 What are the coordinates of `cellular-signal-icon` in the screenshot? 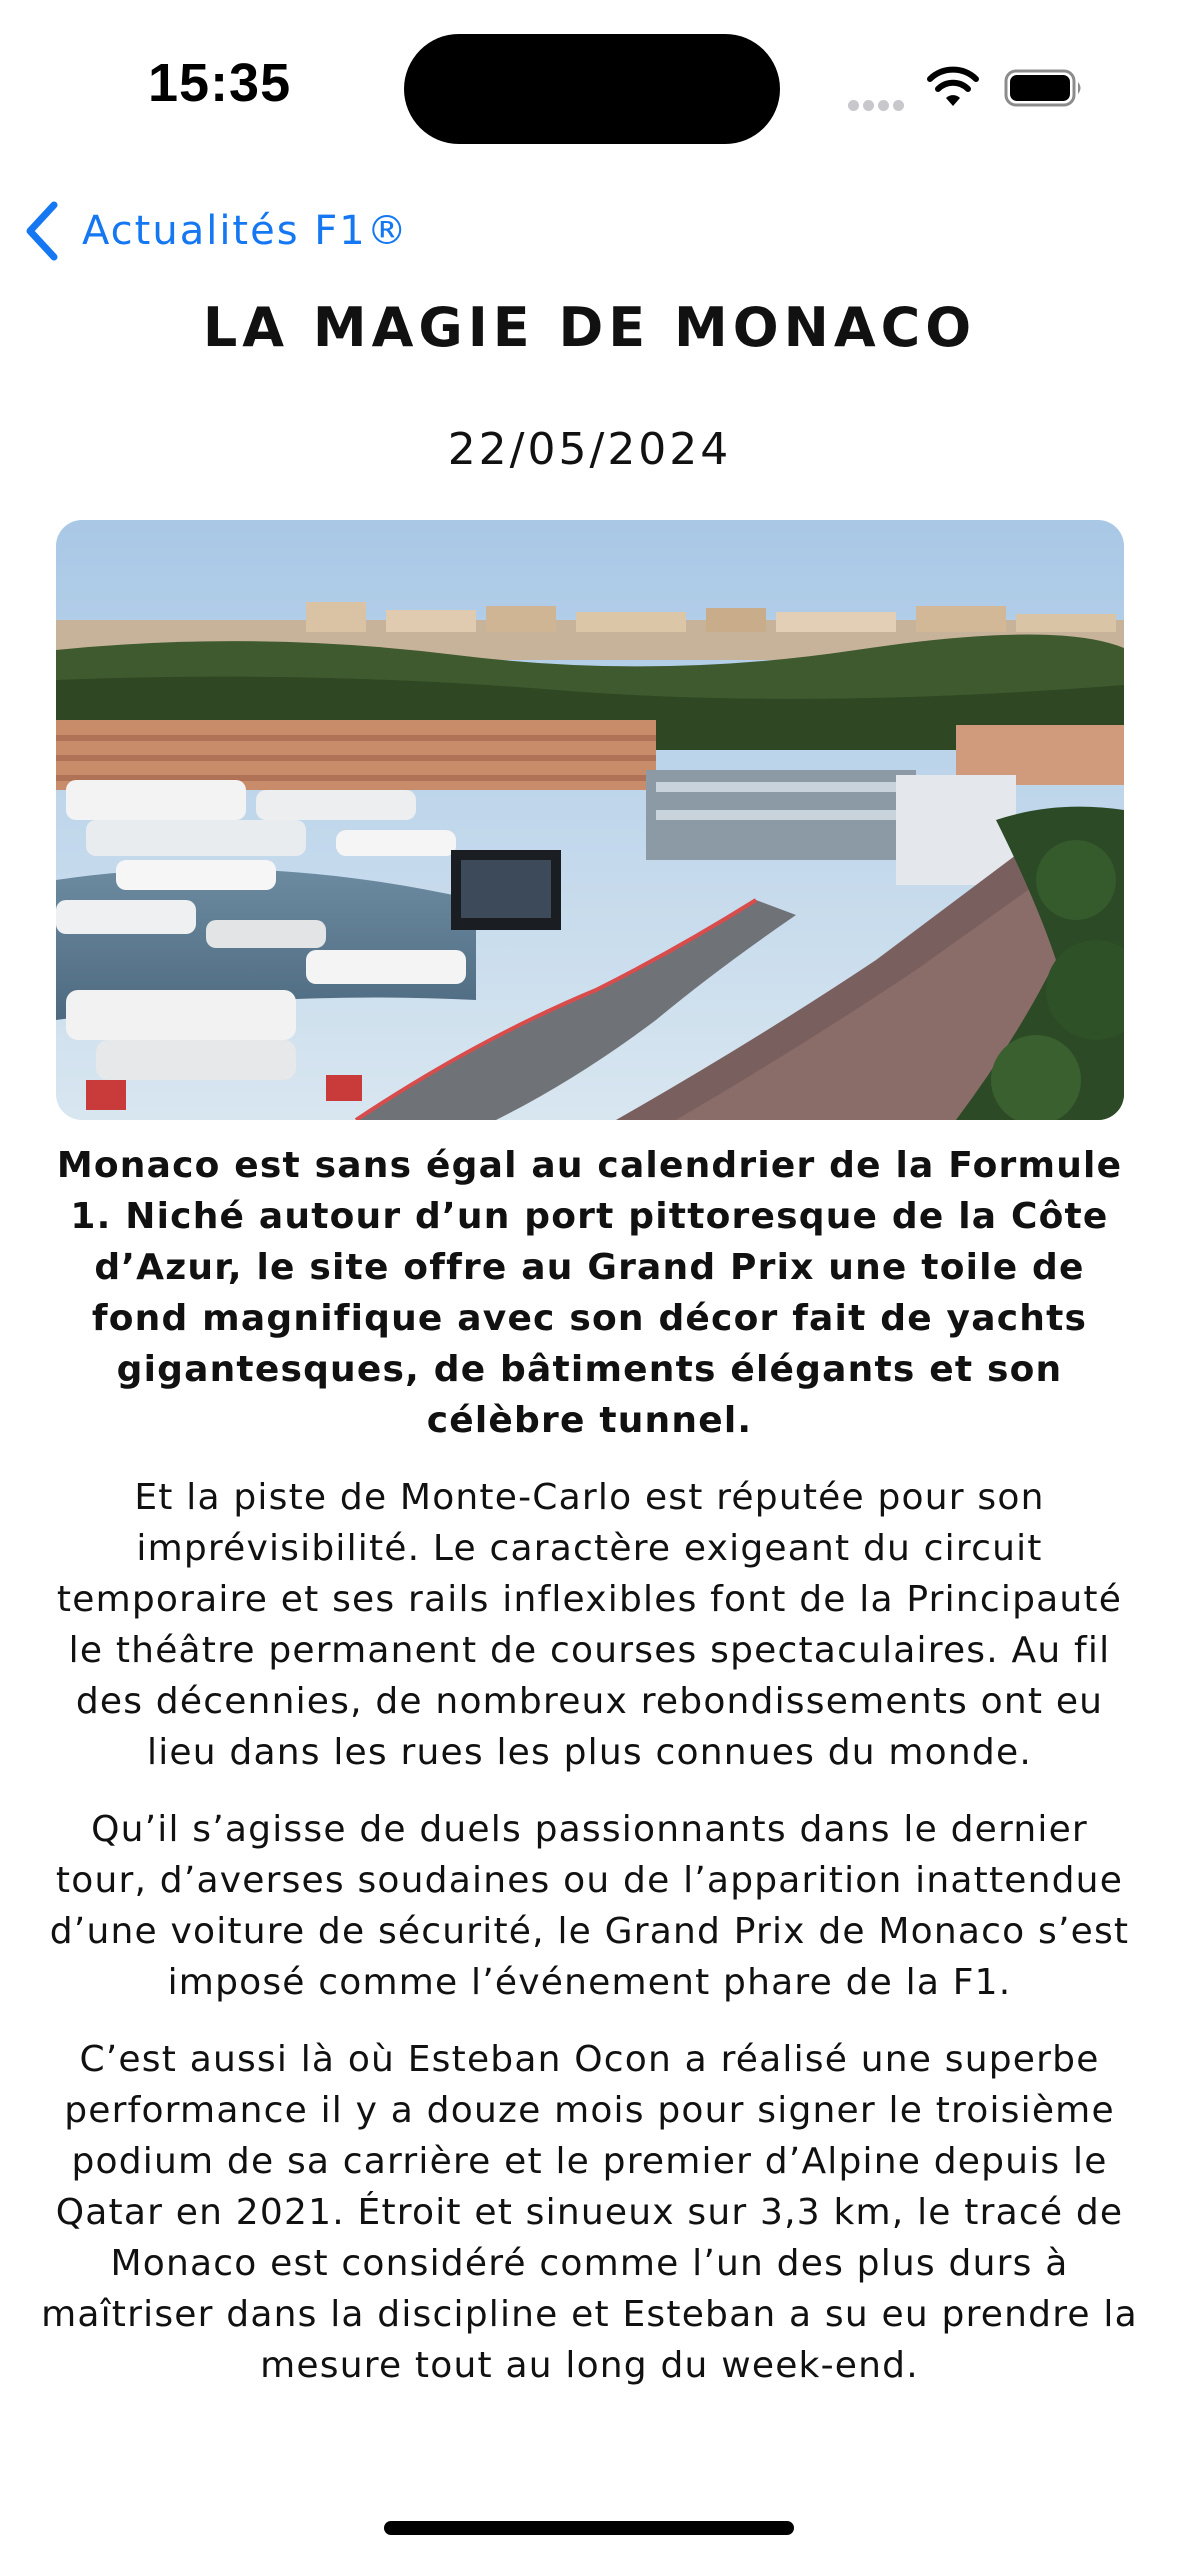 It's located at (878, 103).